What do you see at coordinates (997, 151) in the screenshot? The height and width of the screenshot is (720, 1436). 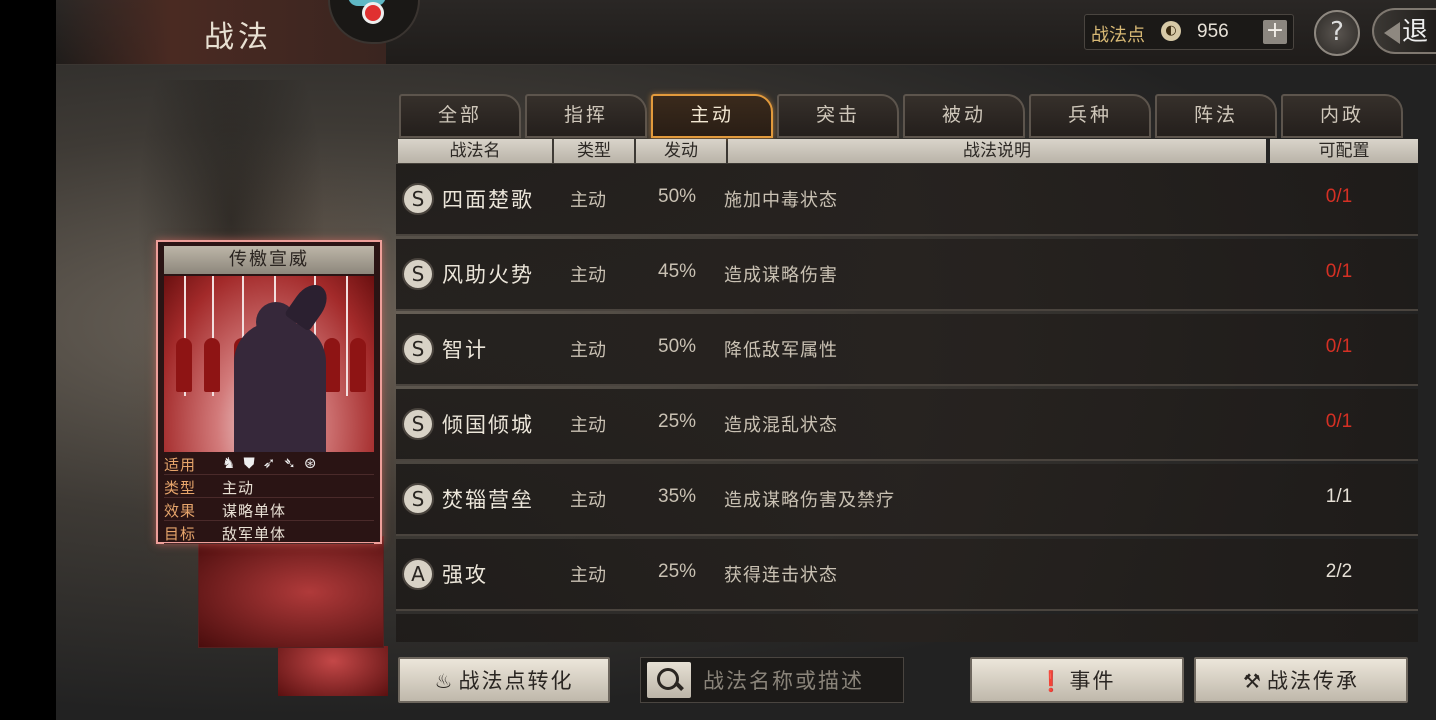 I see `column-header-desc: 战法说明` at bounding box center [997, 151].